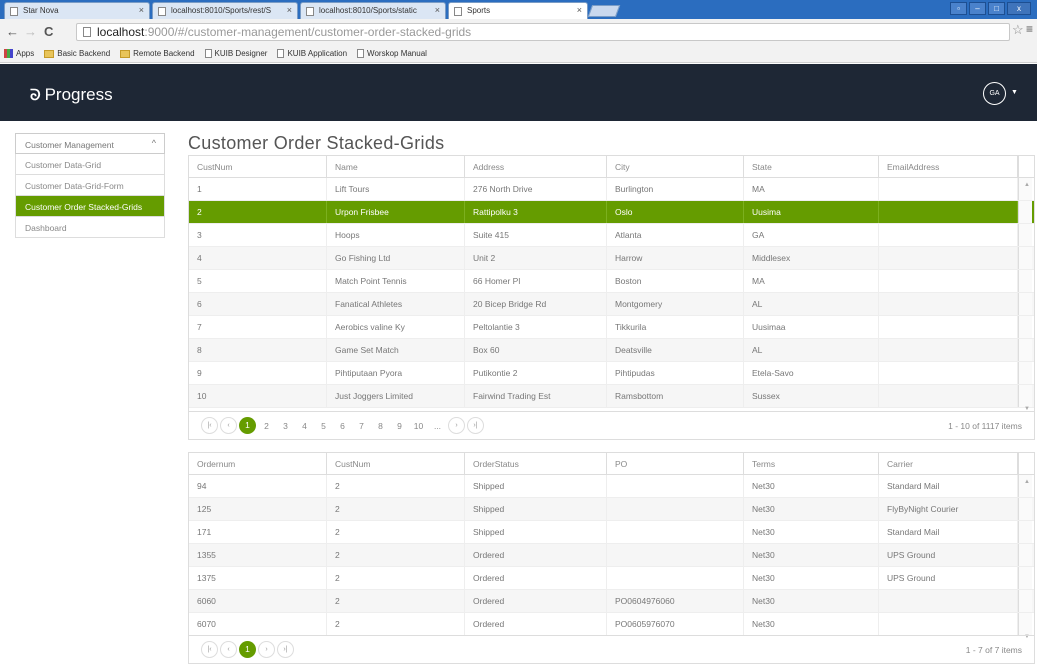  What do you see at coordinates (154, 143) in the screenshot?
I see `chevron-up-icon: ^` at bounding box center [154, 143].